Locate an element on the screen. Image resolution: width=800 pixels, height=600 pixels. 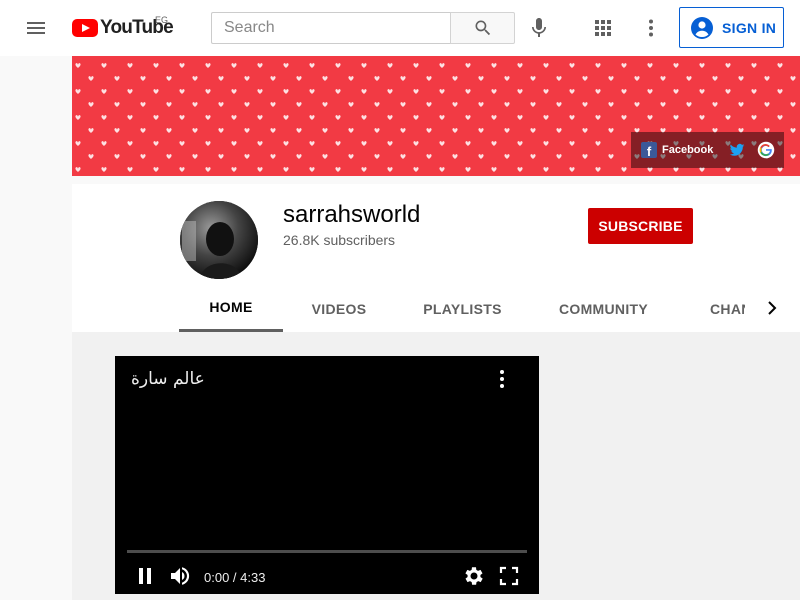
search-input is located at coordinates (331, 28).